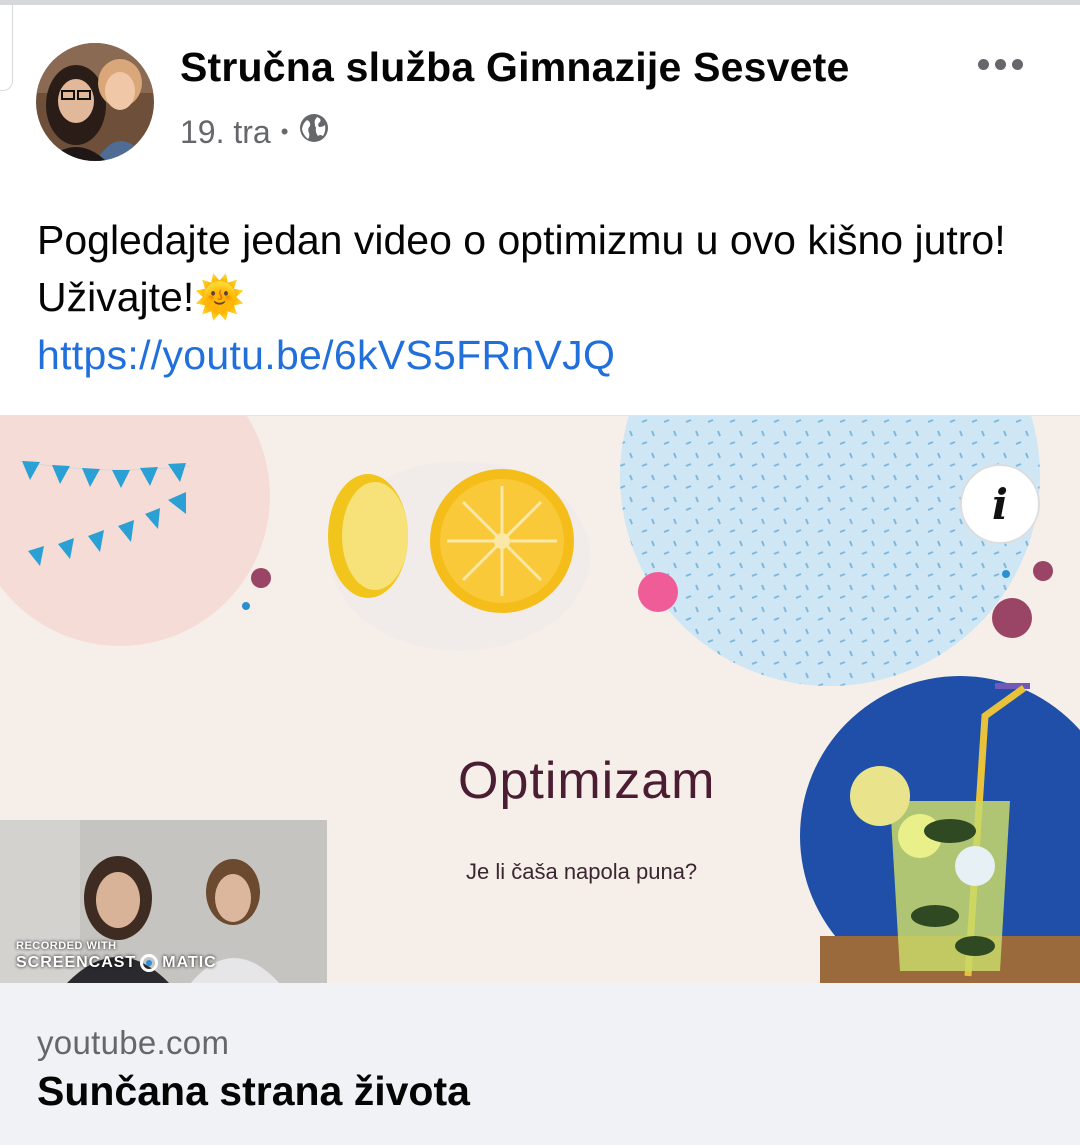  What do you see at coordinates (253, 1091) in the screenshot?
I see `link-title: Sunčana strana života` at bounding box center [253, 1091].